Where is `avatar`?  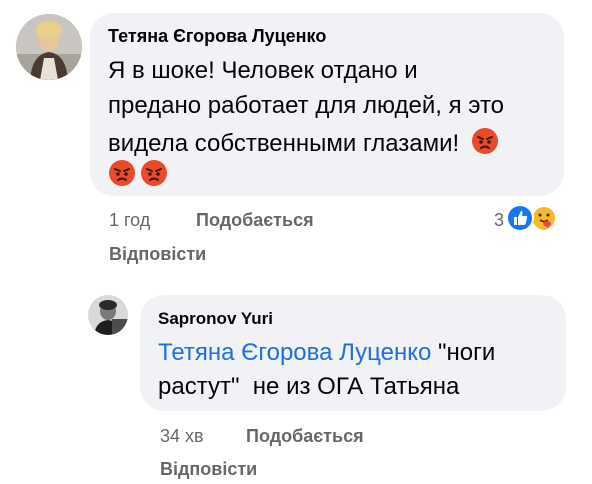 avatar is located at coordinates (49, 47).